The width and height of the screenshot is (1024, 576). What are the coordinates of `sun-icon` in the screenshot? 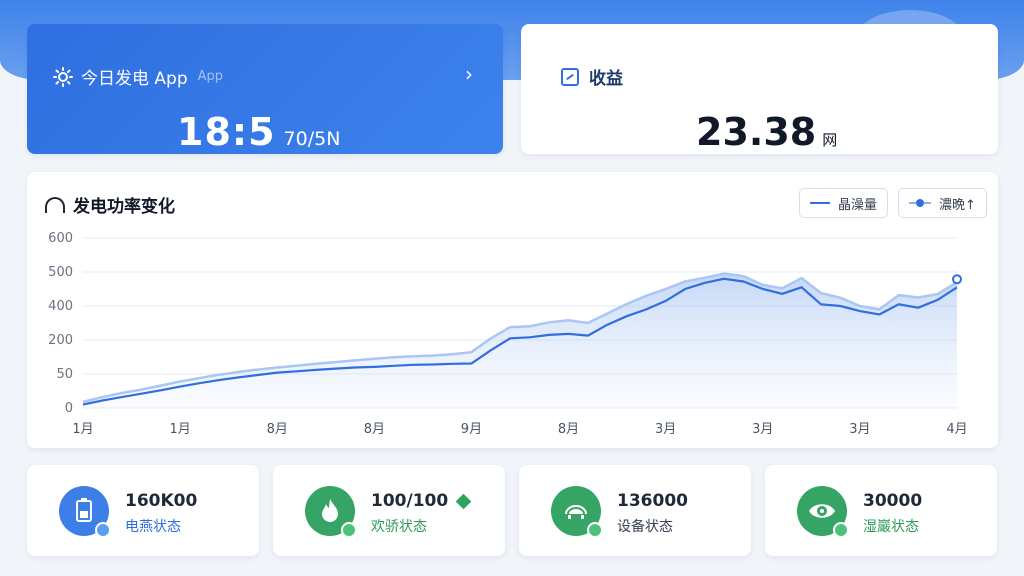 It's located at (63, 76).